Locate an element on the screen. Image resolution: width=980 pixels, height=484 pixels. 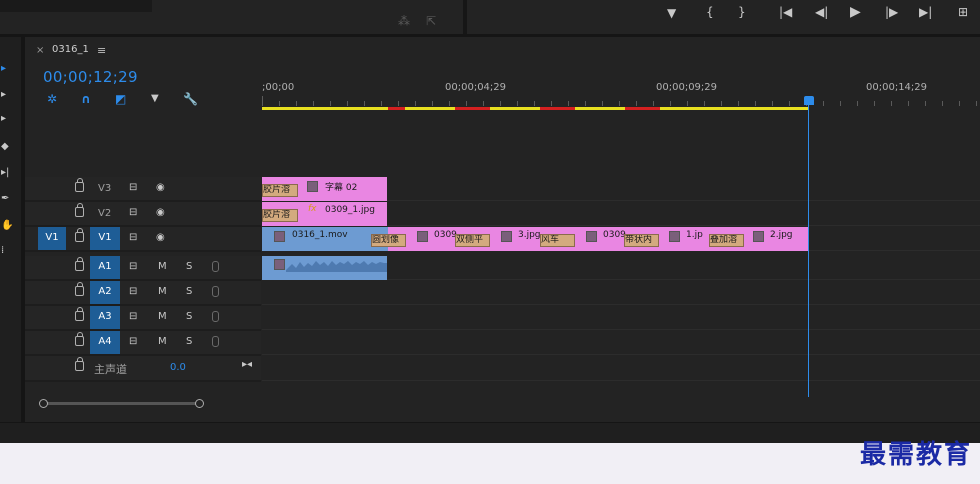
sequence-tab-title: 0316_1 is located at coordinates (70, 49).